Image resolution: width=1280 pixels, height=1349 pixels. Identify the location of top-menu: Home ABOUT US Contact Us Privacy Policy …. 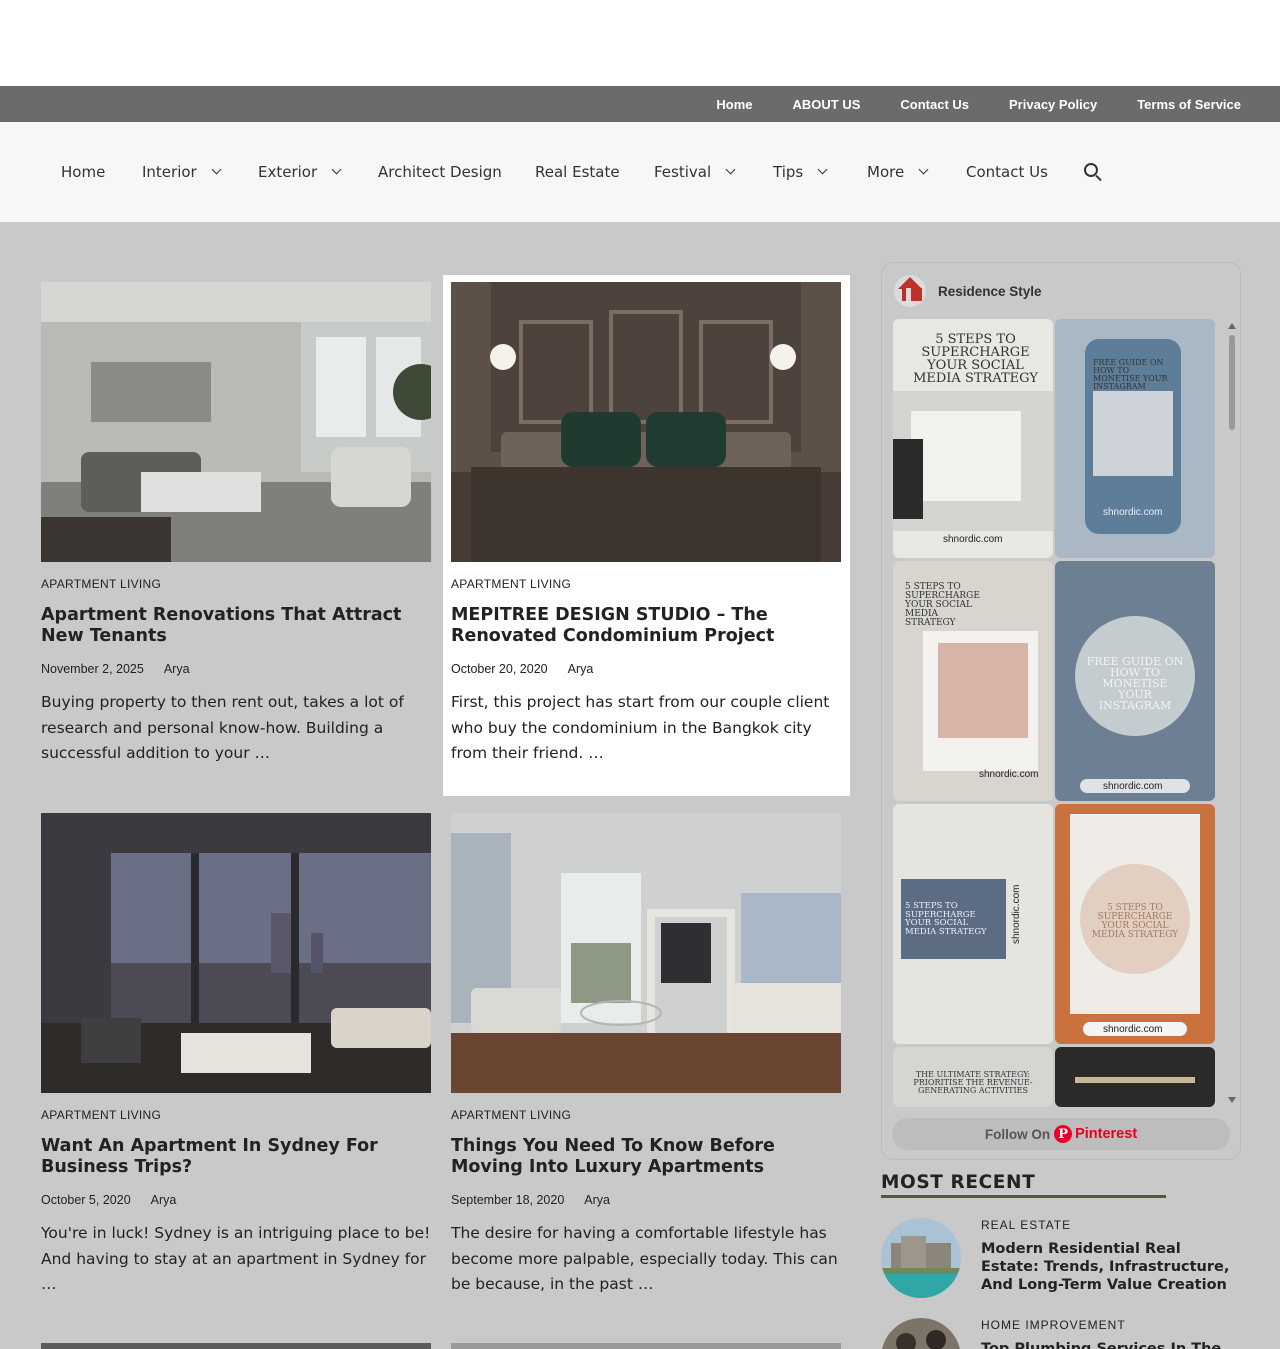
(640, 104).